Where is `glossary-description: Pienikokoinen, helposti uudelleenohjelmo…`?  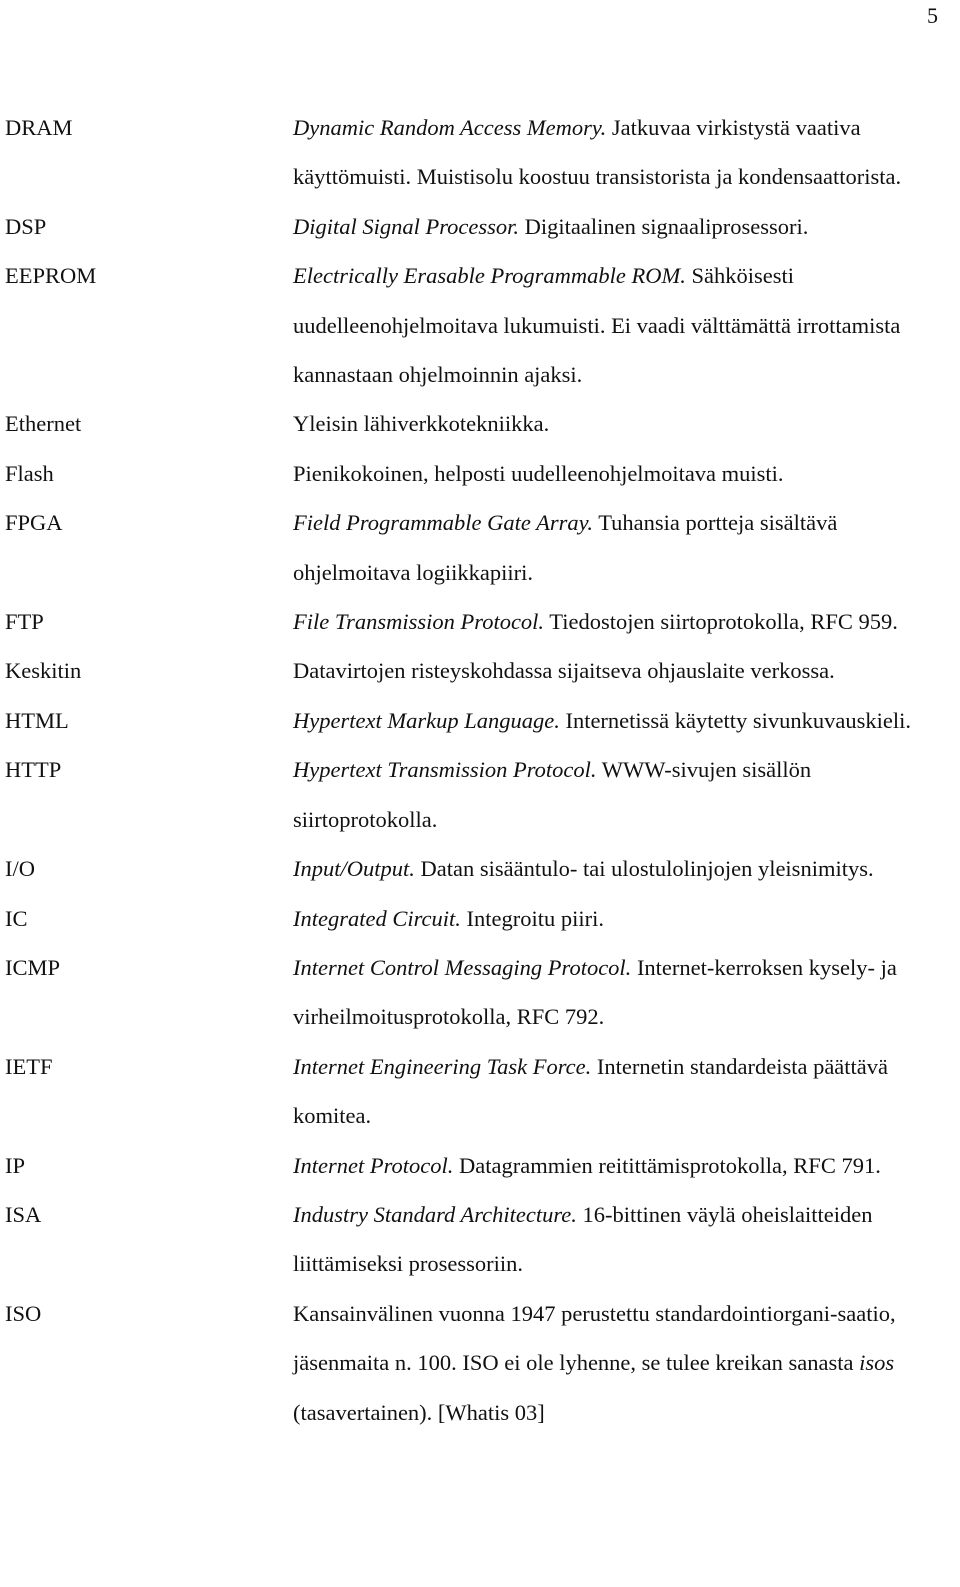
glossary-description: Pienikokoinen, helposti uudelleenohjelmo… is located at coordinates (538, 473).